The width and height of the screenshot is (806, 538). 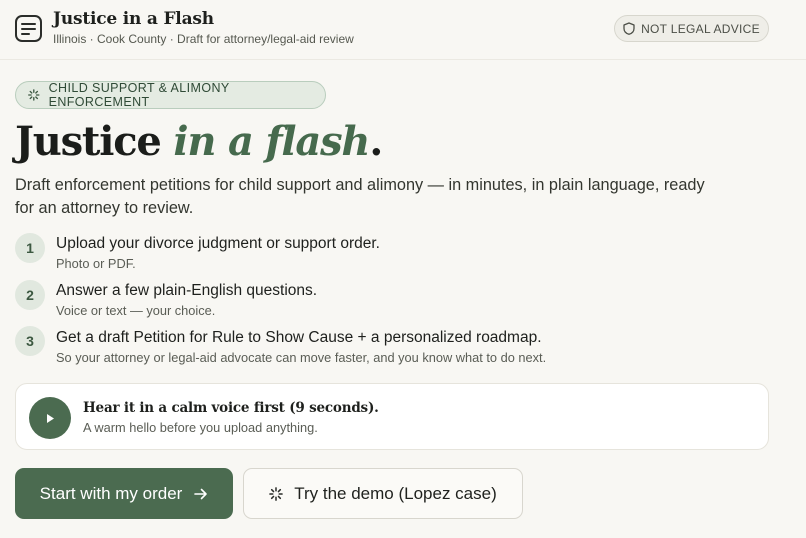 What do you see at coordinates (30, 248) in the screenshot?
I see `step-1-number: 1` at bounding box center [30, 248].